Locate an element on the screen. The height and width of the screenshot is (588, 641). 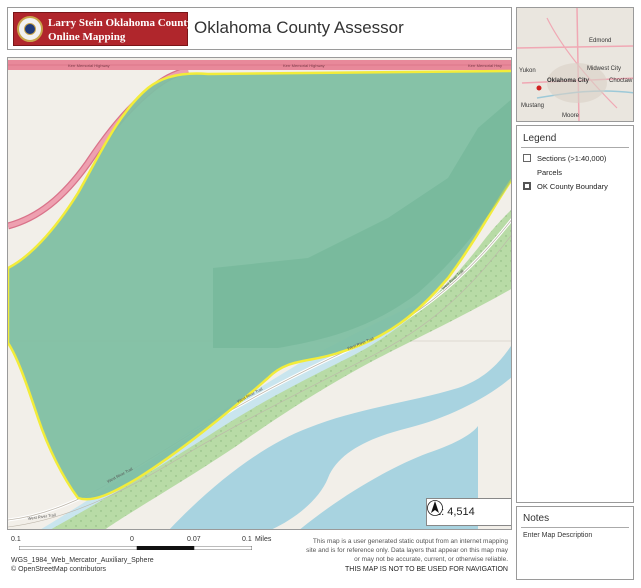
legend-title: Legend is located at coordinates (540, 138).